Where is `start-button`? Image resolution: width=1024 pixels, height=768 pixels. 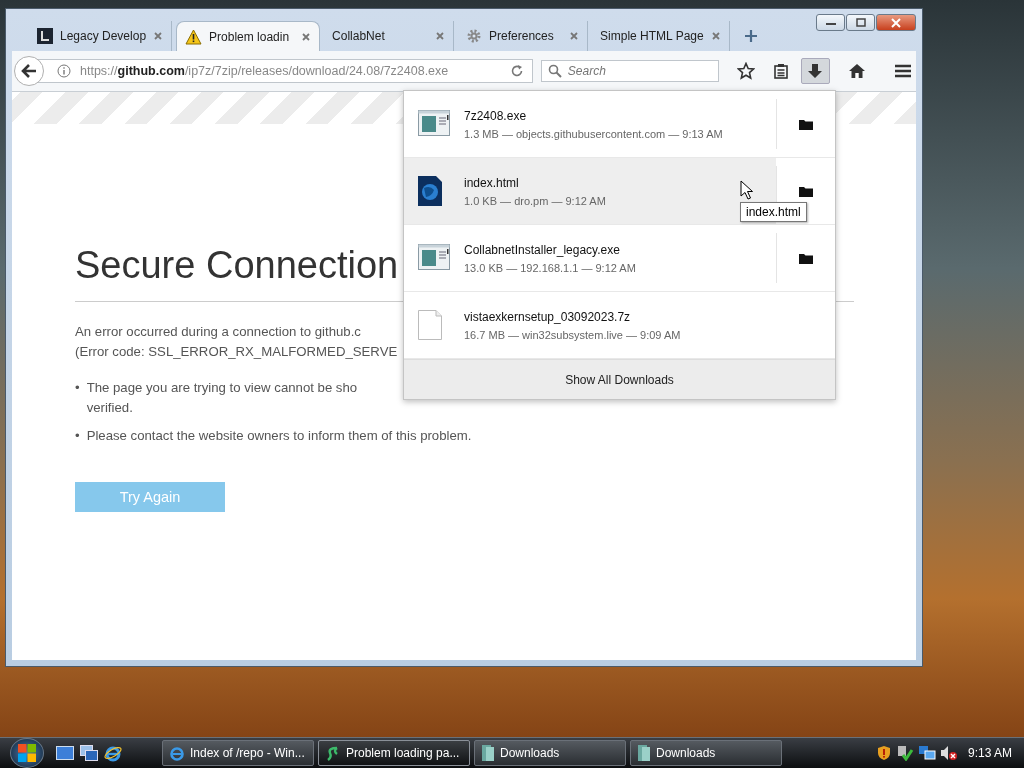 start-button is located at coordinates (27, 753).